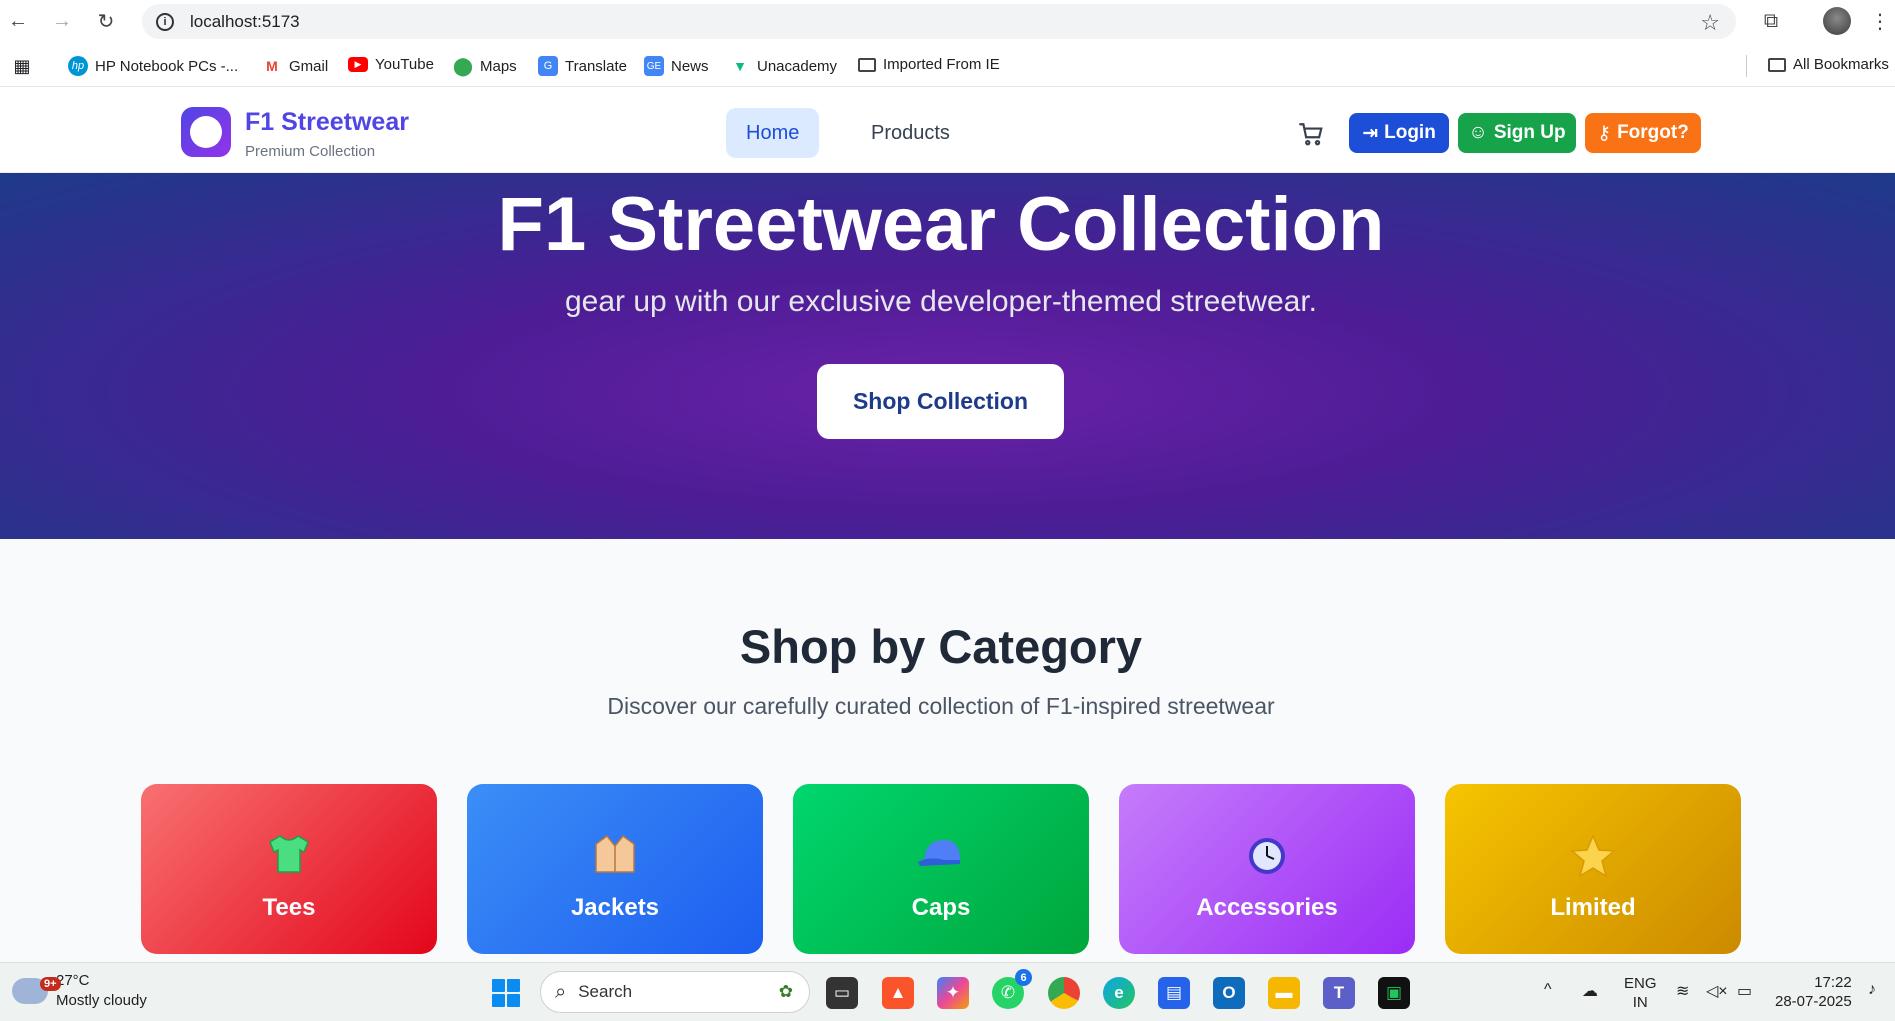 This screenshot has width=1895, height=1021. Describe the element at coordinates (941, 224) in the screenshot. I see `hero-title: F1 Streetwear Collection` at that location.